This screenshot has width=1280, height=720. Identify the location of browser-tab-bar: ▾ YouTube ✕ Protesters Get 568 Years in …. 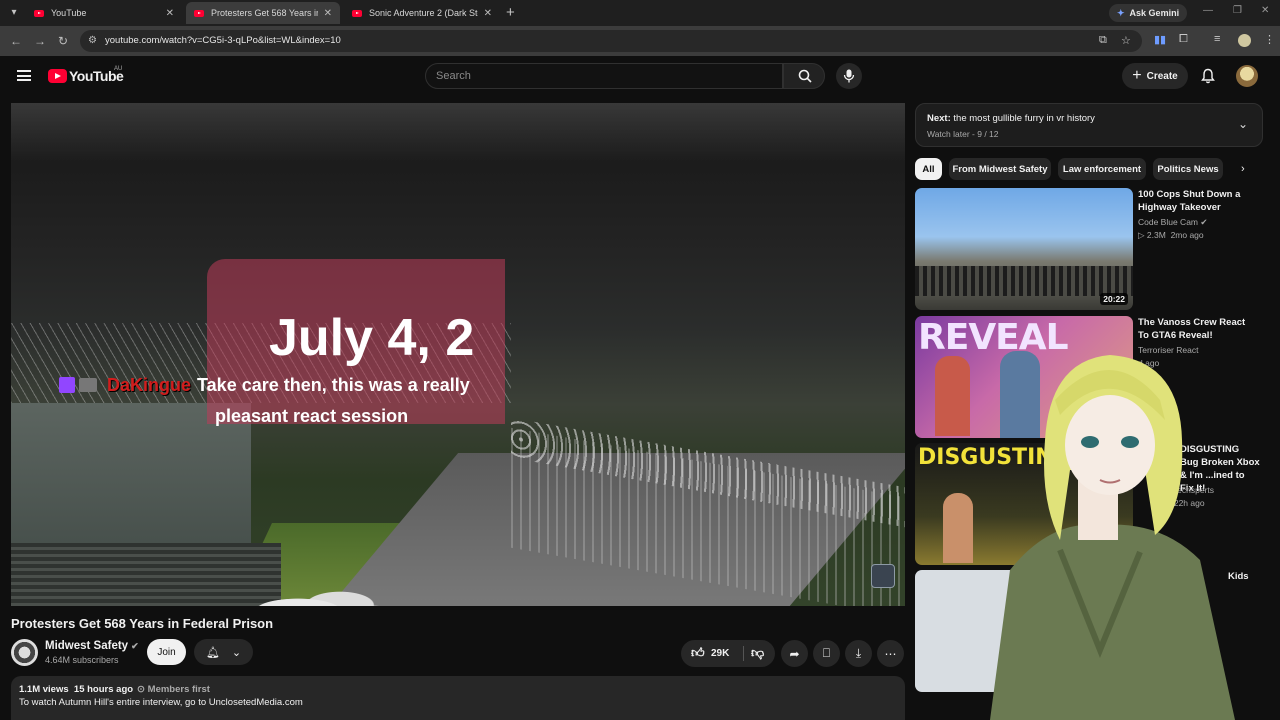
(640, 13).